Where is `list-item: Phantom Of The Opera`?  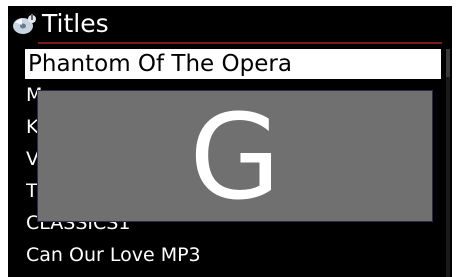
list-item: Phantom Of The Opera is located at coordinates (233, 64).